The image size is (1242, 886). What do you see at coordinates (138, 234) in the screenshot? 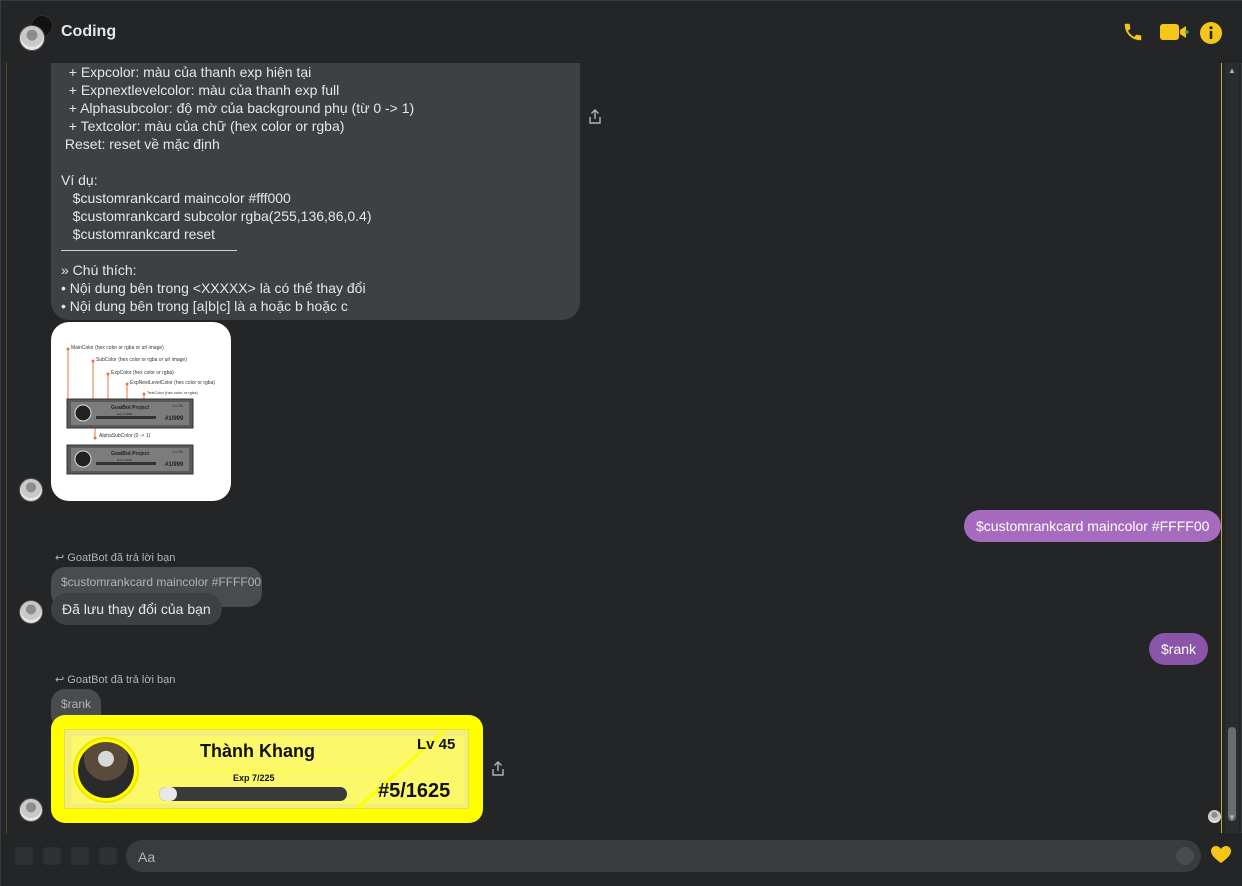
I see `help-line: $customrankcard reset` at bounding box center [138, 234].